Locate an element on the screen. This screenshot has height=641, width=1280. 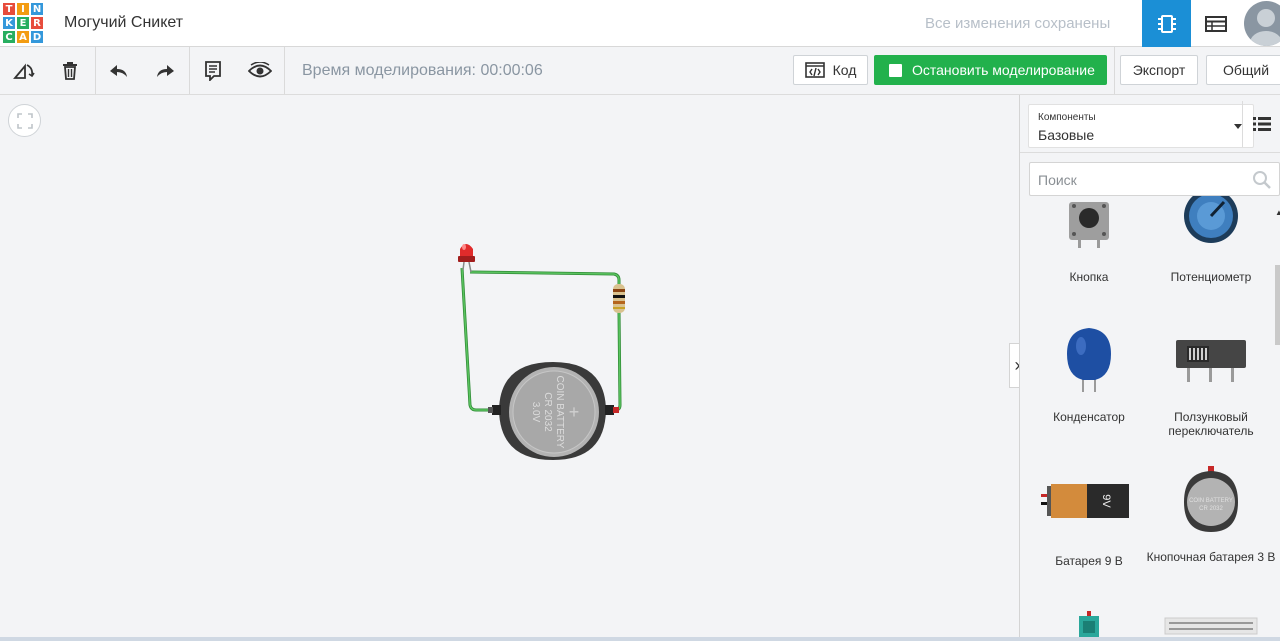
component-item: Потенциометр is located at coordinates (1211, 240).